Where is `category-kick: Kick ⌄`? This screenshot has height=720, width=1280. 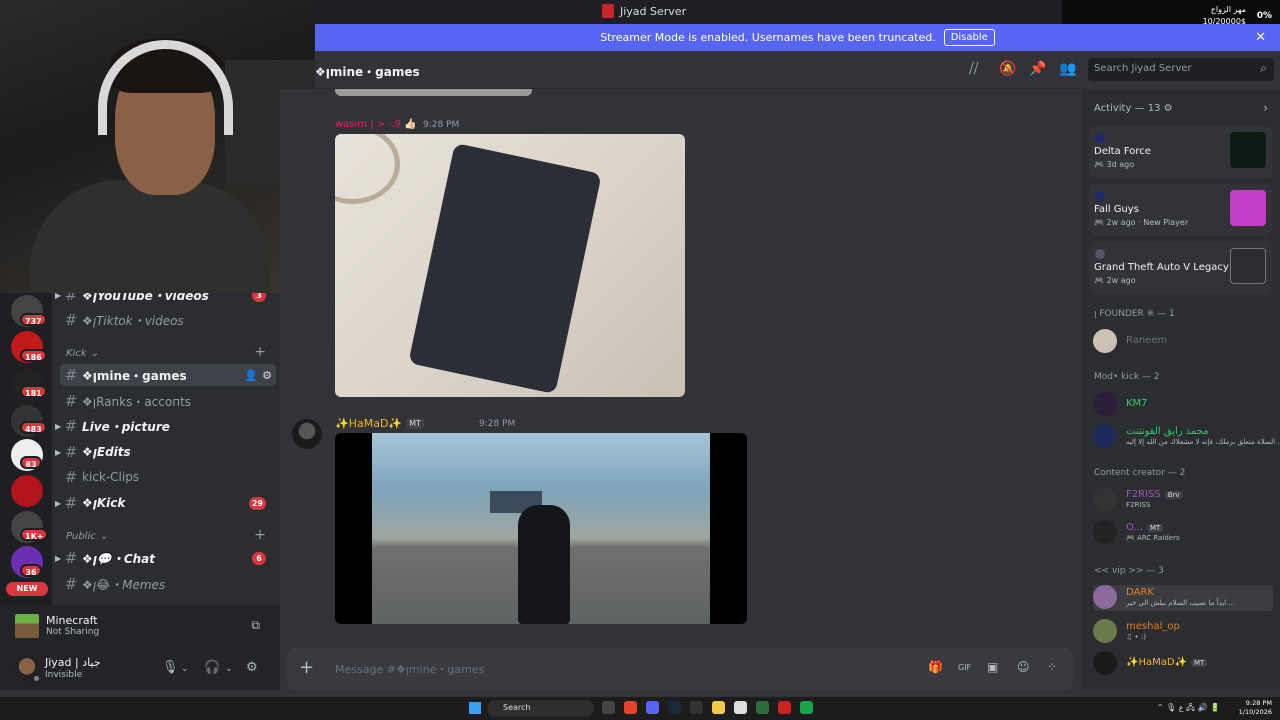
category-kick: Kick ⌄ is located at coordinates (82, 353).